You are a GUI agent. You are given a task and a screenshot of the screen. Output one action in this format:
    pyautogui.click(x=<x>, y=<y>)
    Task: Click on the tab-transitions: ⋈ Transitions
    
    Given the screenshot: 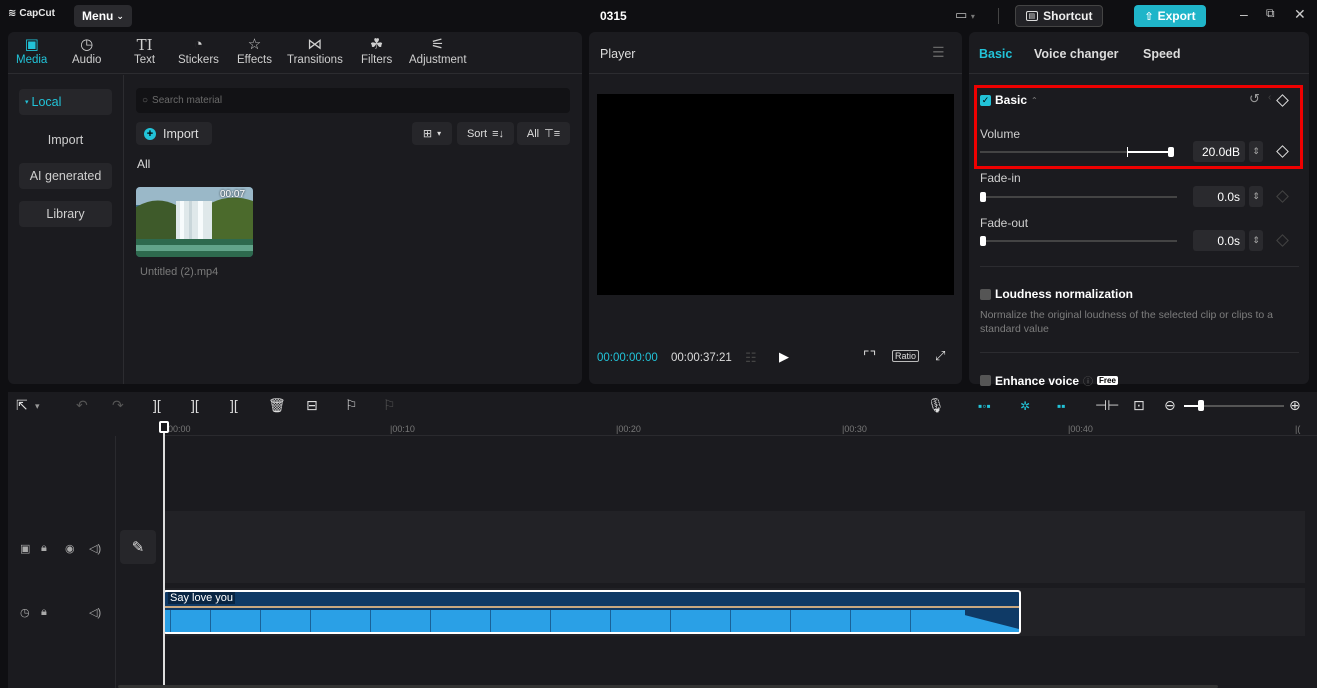 What is the action you would take?
    pyautogui.click(x=315, y=51)
    